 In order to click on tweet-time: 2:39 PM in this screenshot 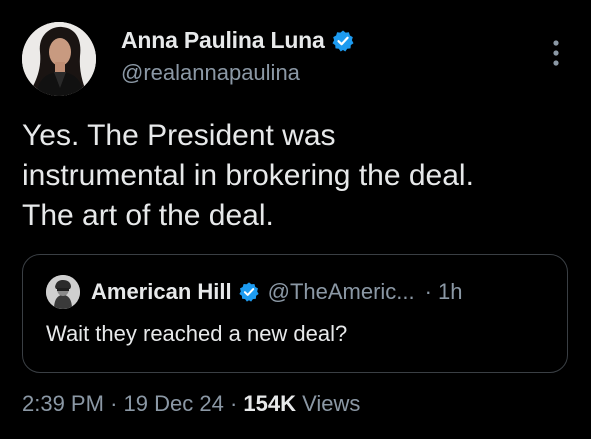, I will do `click(63, 403)`.